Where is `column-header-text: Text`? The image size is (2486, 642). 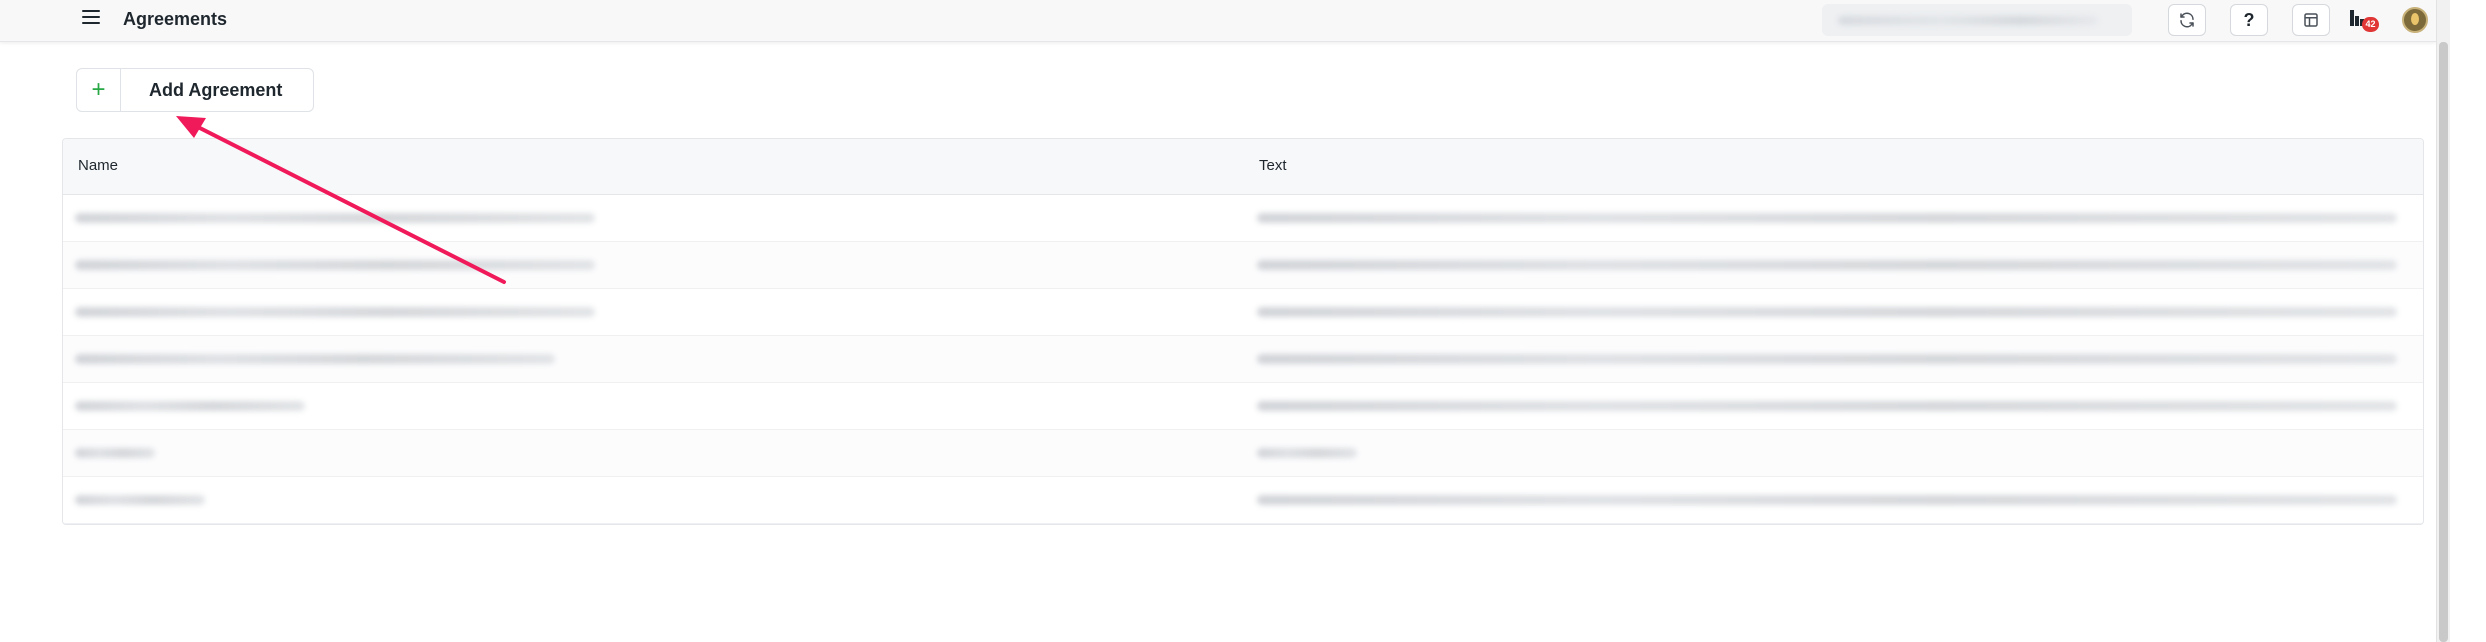 column-header-text: Text is located at coordinates (1273, 165).